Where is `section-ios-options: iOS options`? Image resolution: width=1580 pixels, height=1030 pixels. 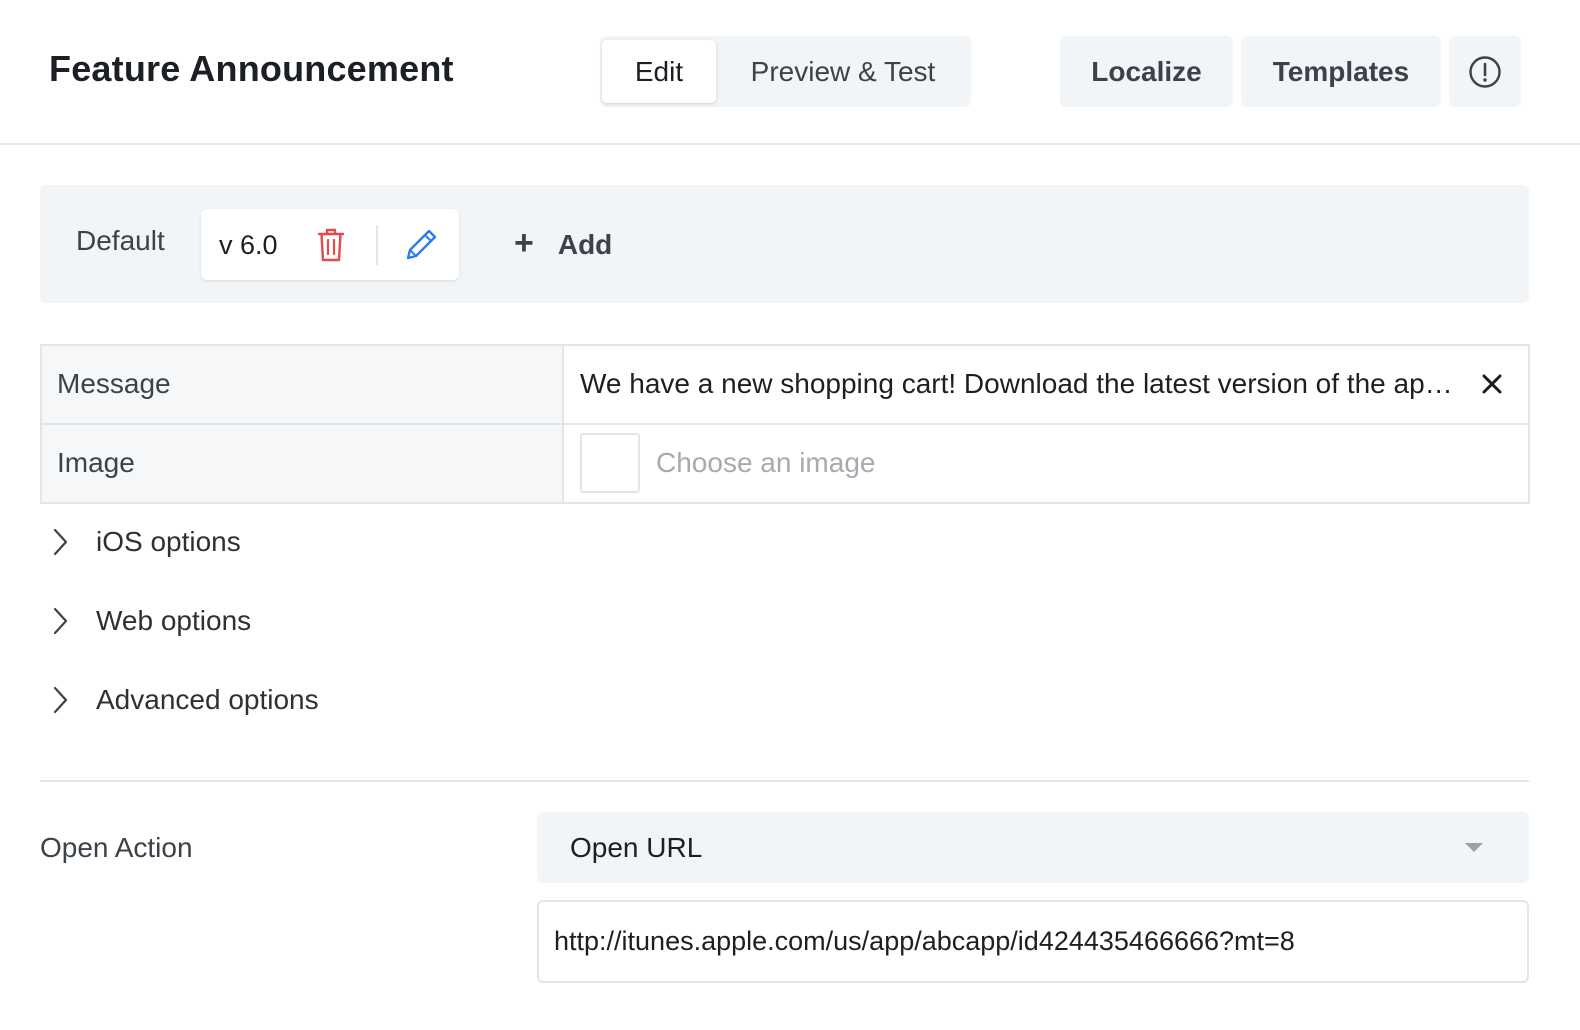 section-ios-options: iOS options is located at coordinates (340, 542).